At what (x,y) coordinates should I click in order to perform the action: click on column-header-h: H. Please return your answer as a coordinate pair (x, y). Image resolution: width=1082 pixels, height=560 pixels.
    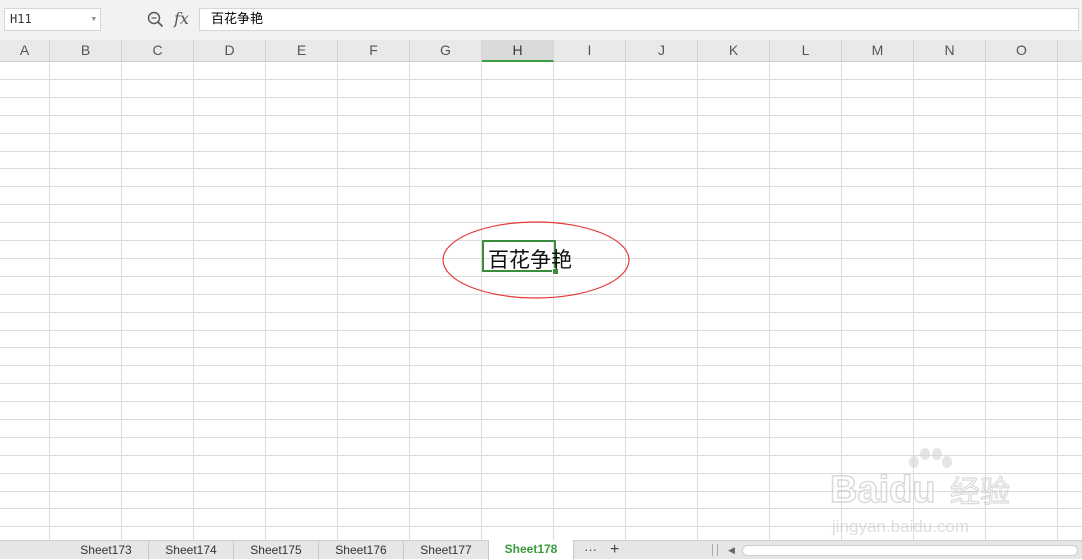
    Looking at the image, I should click on (518, 51).